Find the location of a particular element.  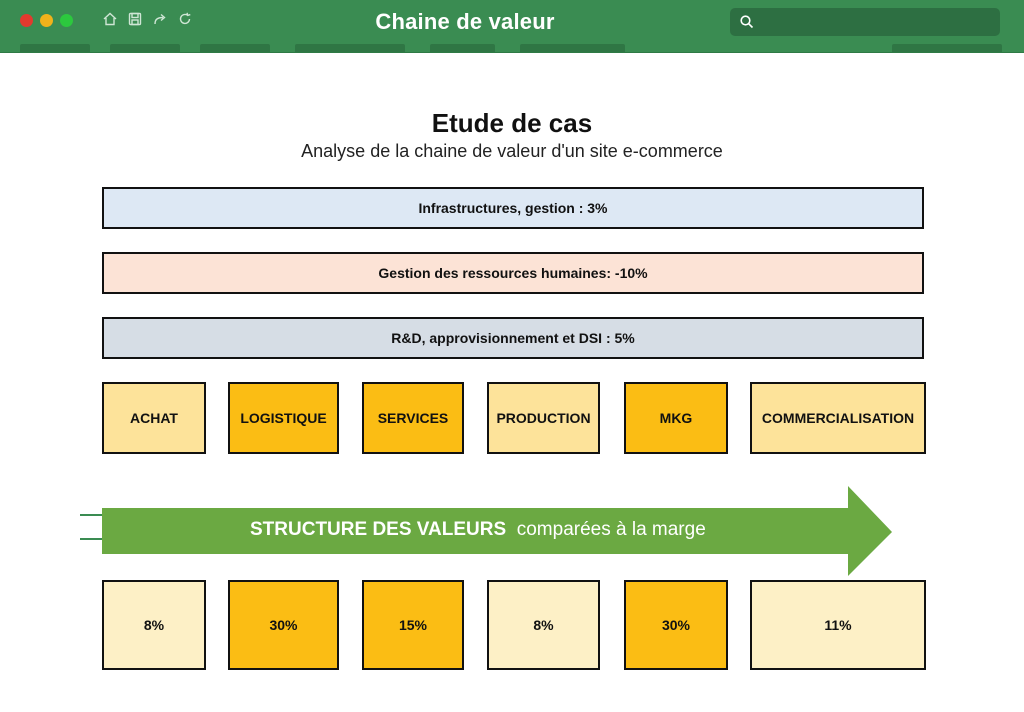

activity-achat: ACHAT is located at coordinates (154, 418).